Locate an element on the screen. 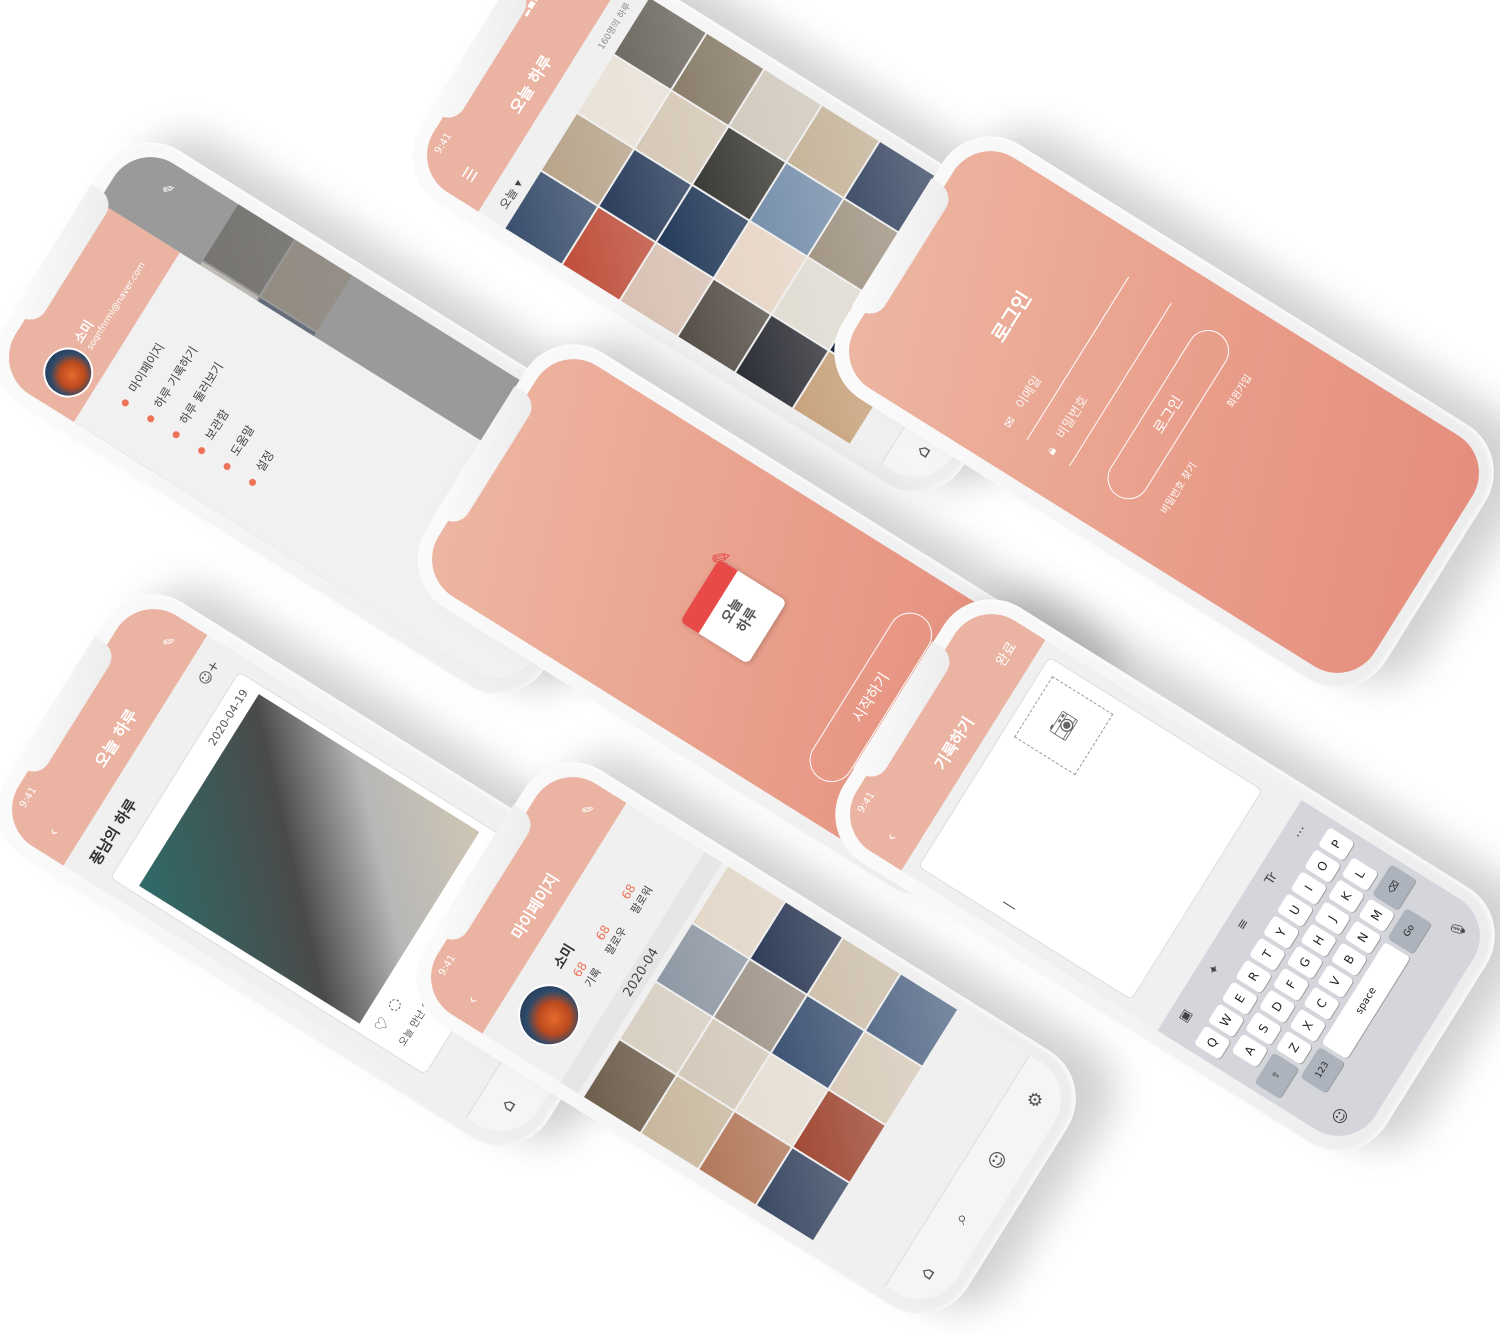 Image resolution: width=1500 pixels, height=1335 pixels. menu-item-label: 보관함 is located at coordinates (217, 425).